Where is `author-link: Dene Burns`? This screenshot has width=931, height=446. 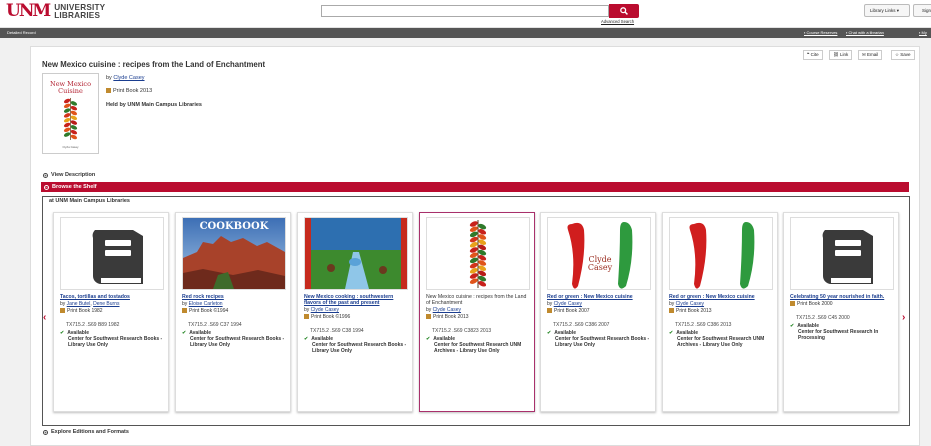
author-link: Dene Burns is located at coordinates (106, 304).